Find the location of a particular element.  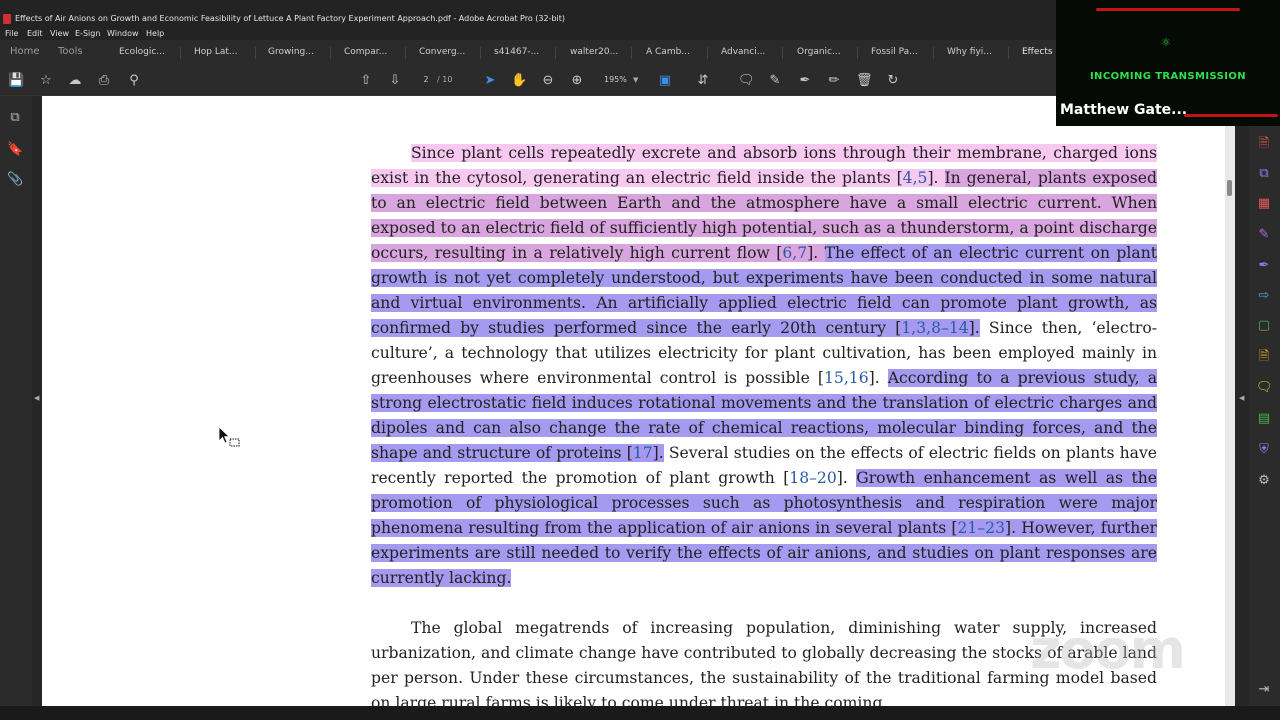

search-icon: ⚲ is located at coordinates (134, 81).